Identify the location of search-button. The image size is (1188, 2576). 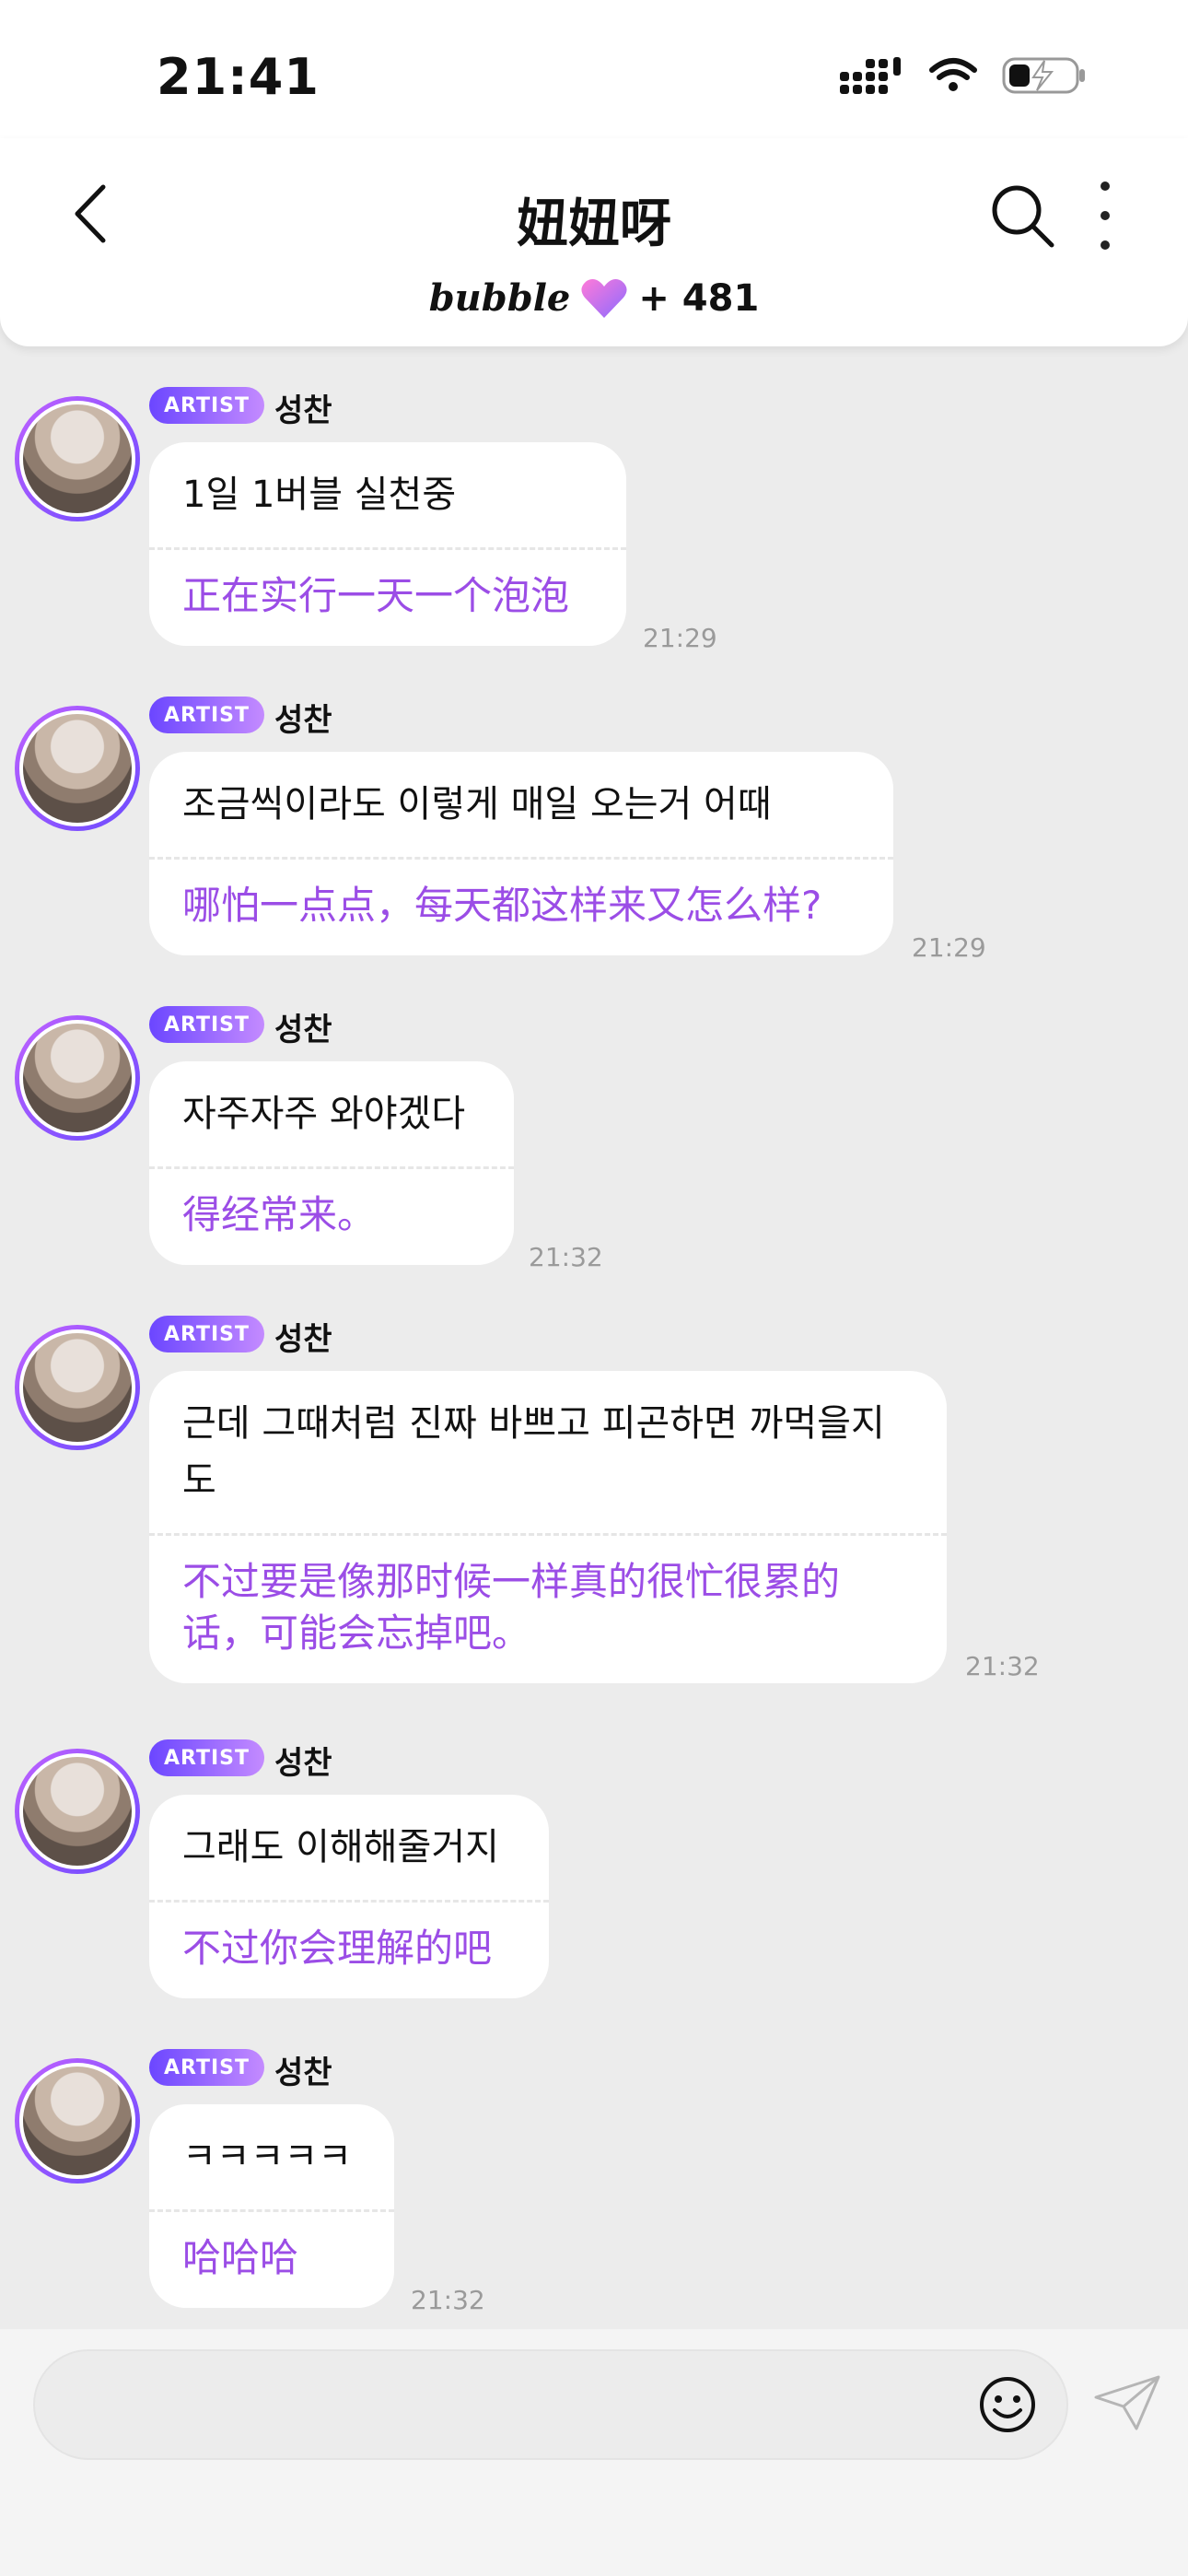
(1022, 215).